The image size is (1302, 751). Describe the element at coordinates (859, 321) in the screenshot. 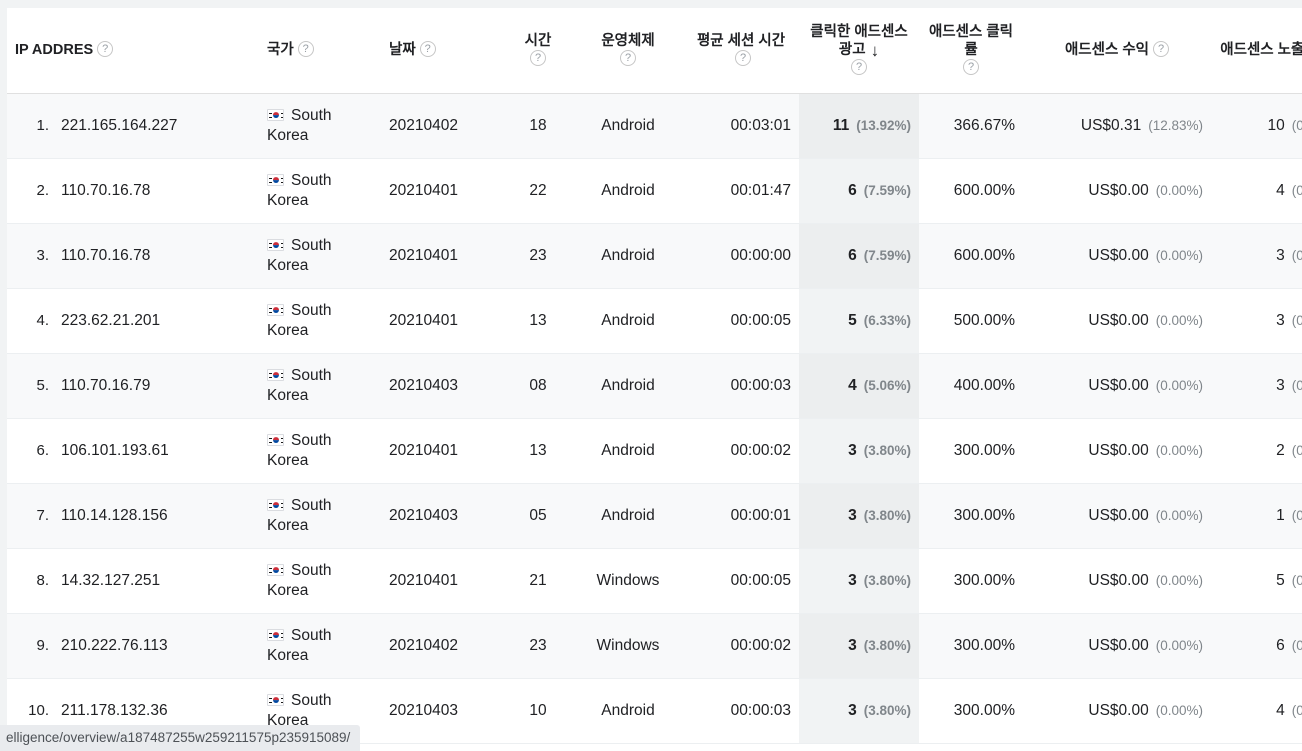

I see `cell-adsense-ads-clicked: 5 (6.33%)` at that location.